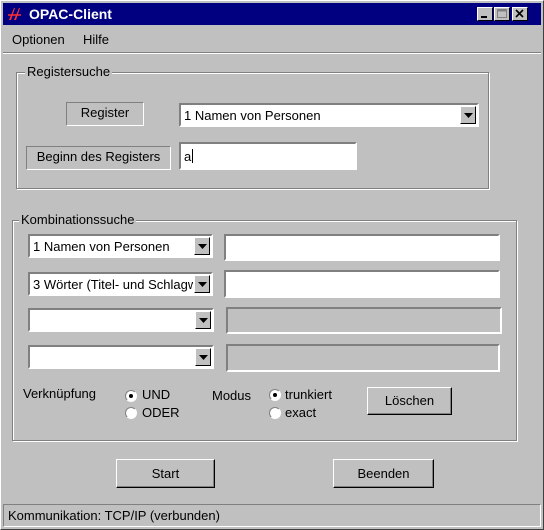  Describe the element at coordinates (329, 115) in the screenshot. I see `register-select: 1 Namen von Personen` at that location.